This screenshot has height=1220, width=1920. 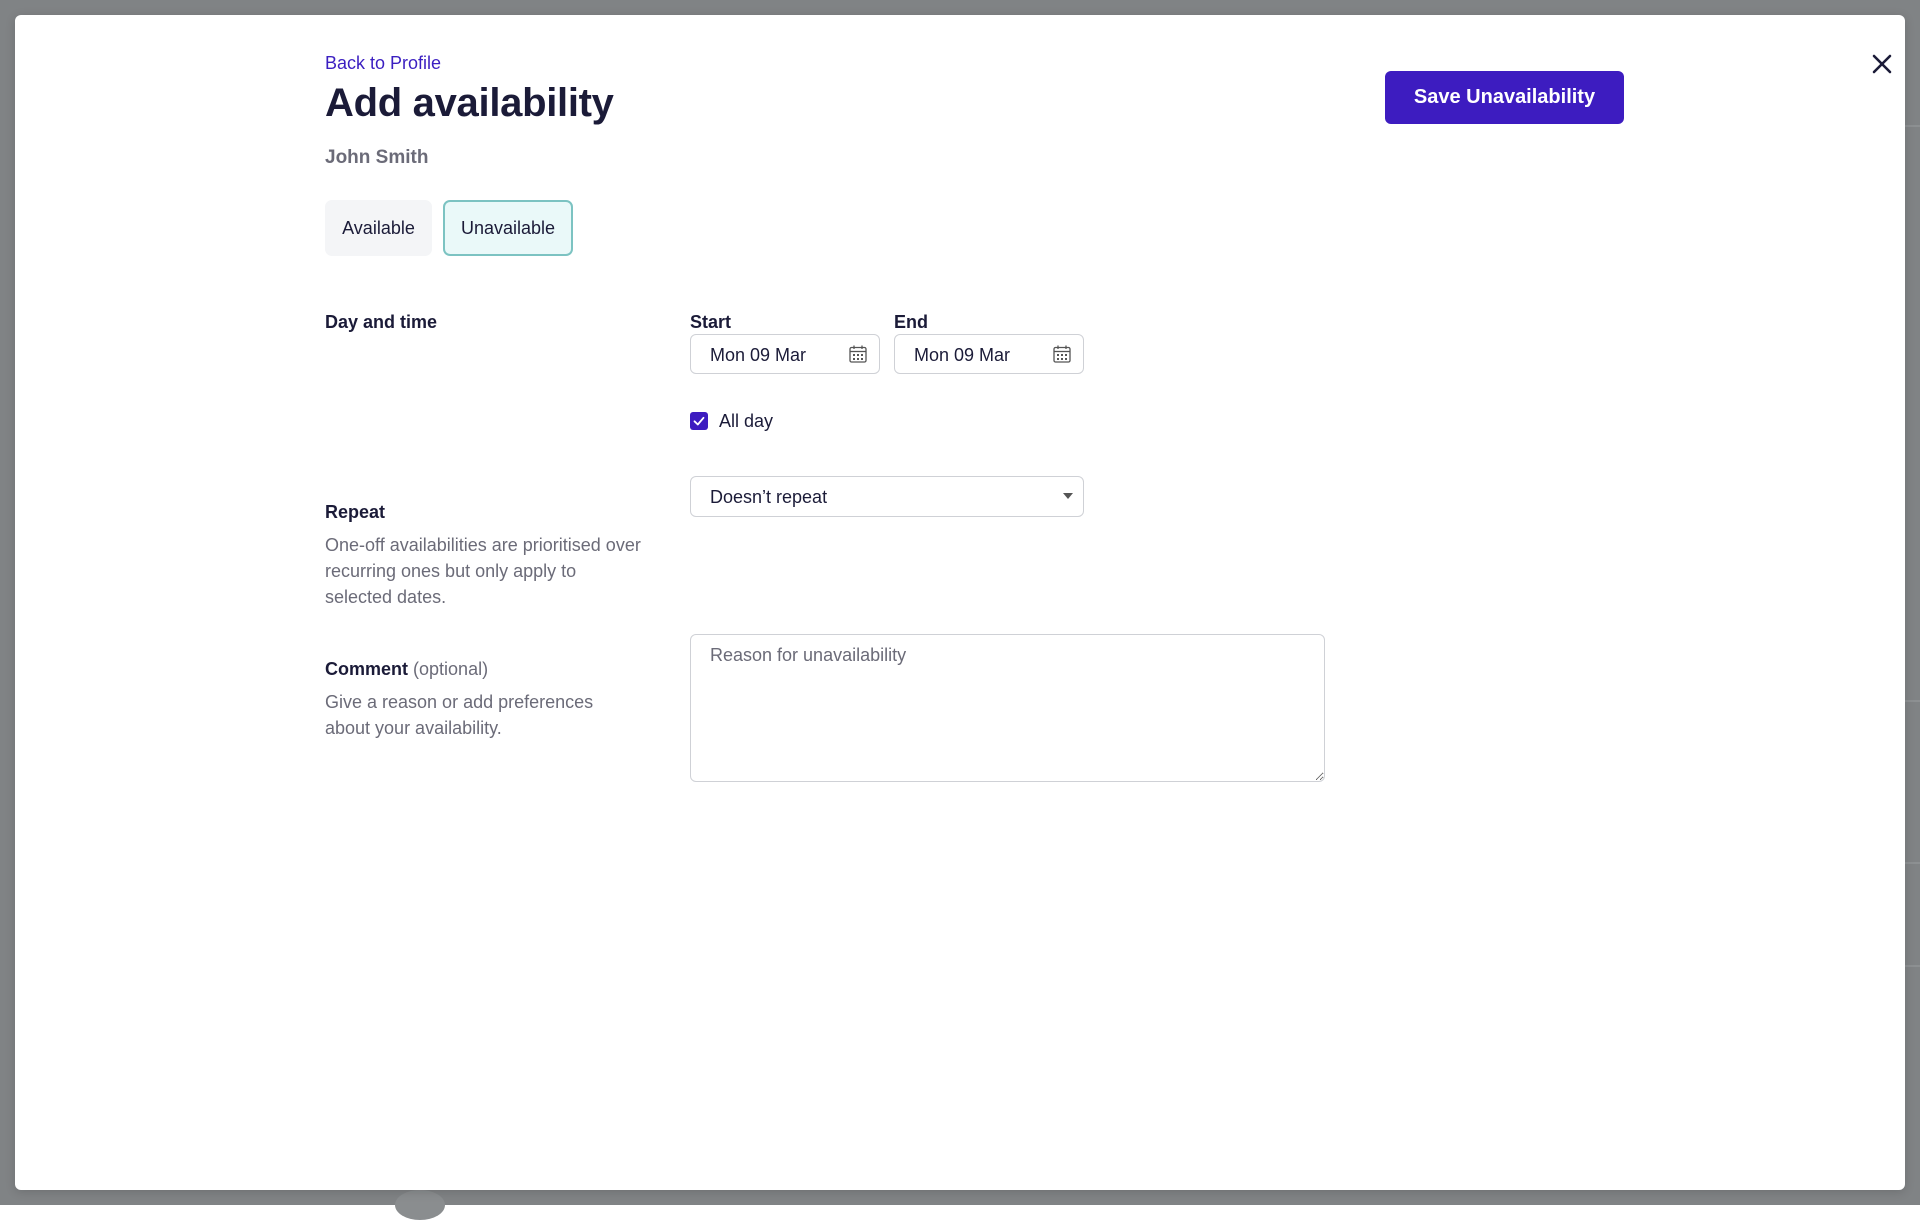 I want to click on comment-optional-text: (optional), so click(x=451, y=669).